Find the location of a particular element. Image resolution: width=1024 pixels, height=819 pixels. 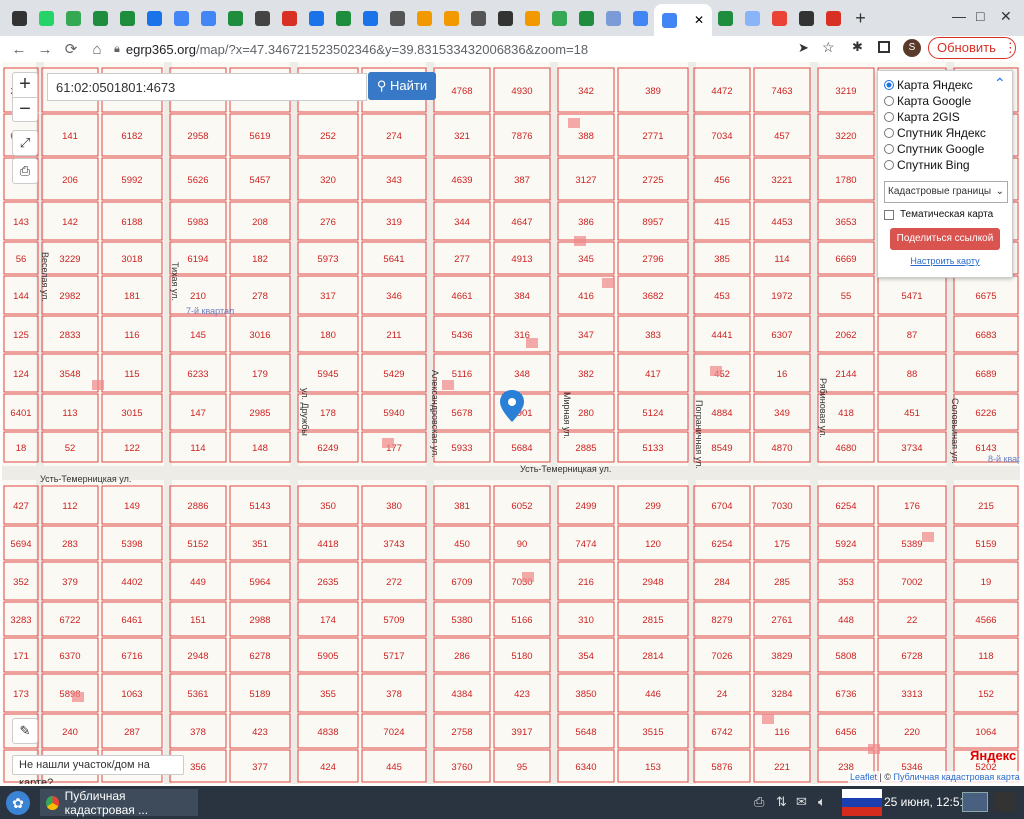

mail-icon: ✉ is located at coordinates (801, 802).